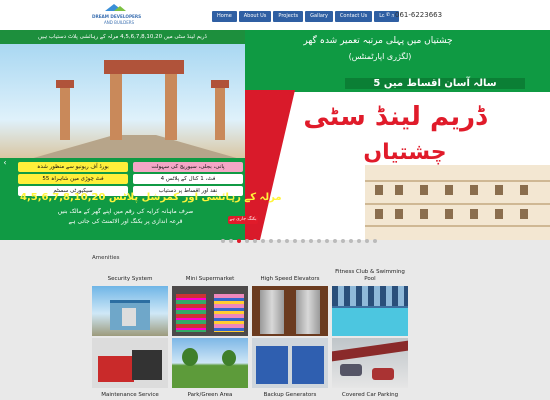 The image size is (550, 400). What do you see at coordinates (130, 395) in the screenshot?
I see `amenity-label: Maintenance Service` at bounding box center [130, 395].